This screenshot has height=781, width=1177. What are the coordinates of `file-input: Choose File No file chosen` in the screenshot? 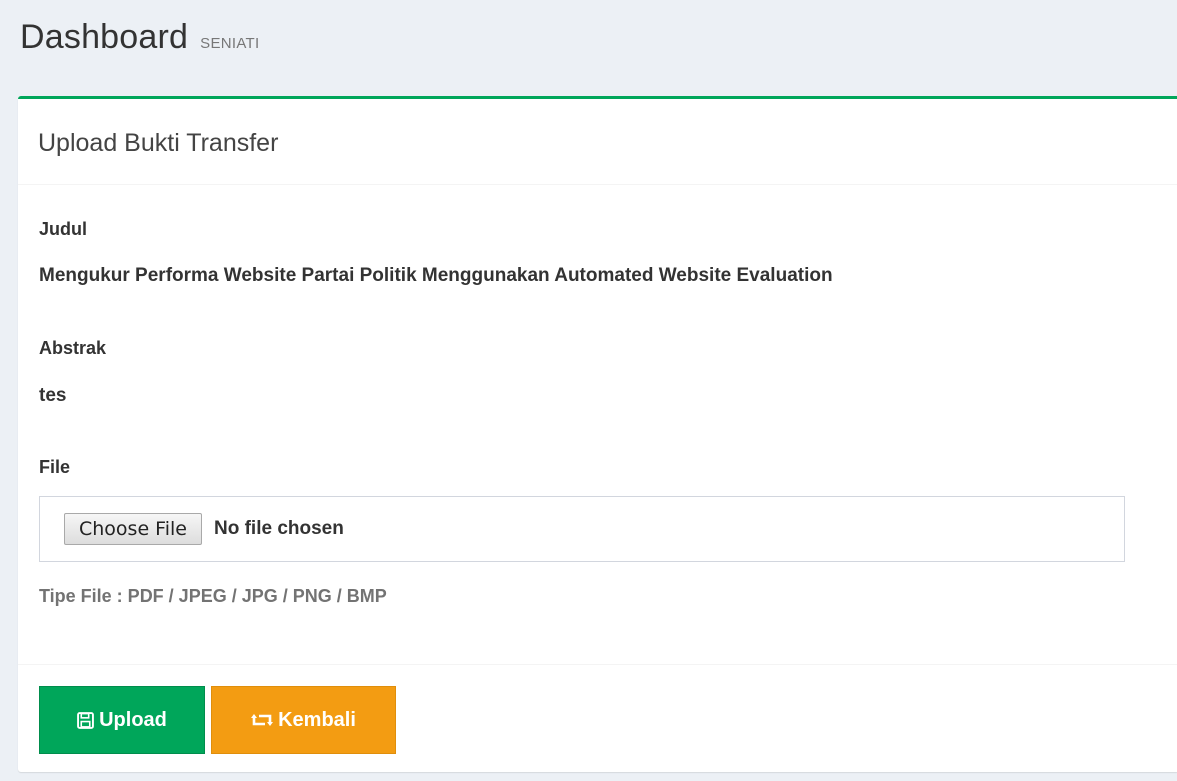 It's located at (582, 529).